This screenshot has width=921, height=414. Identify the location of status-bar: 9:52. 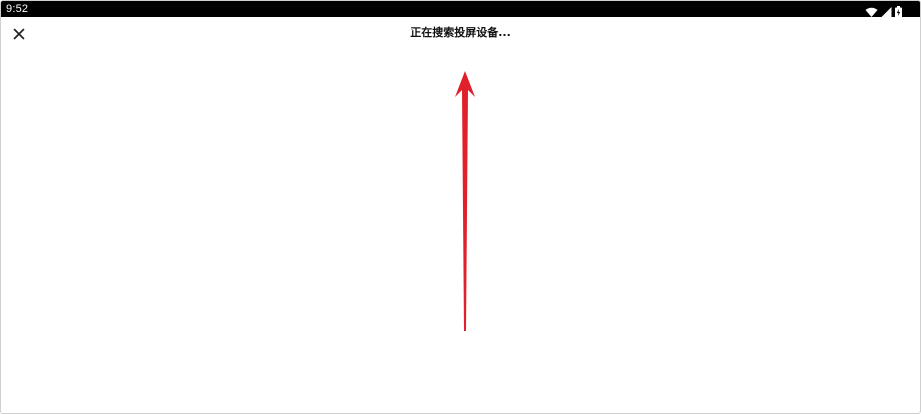
(460, 9).